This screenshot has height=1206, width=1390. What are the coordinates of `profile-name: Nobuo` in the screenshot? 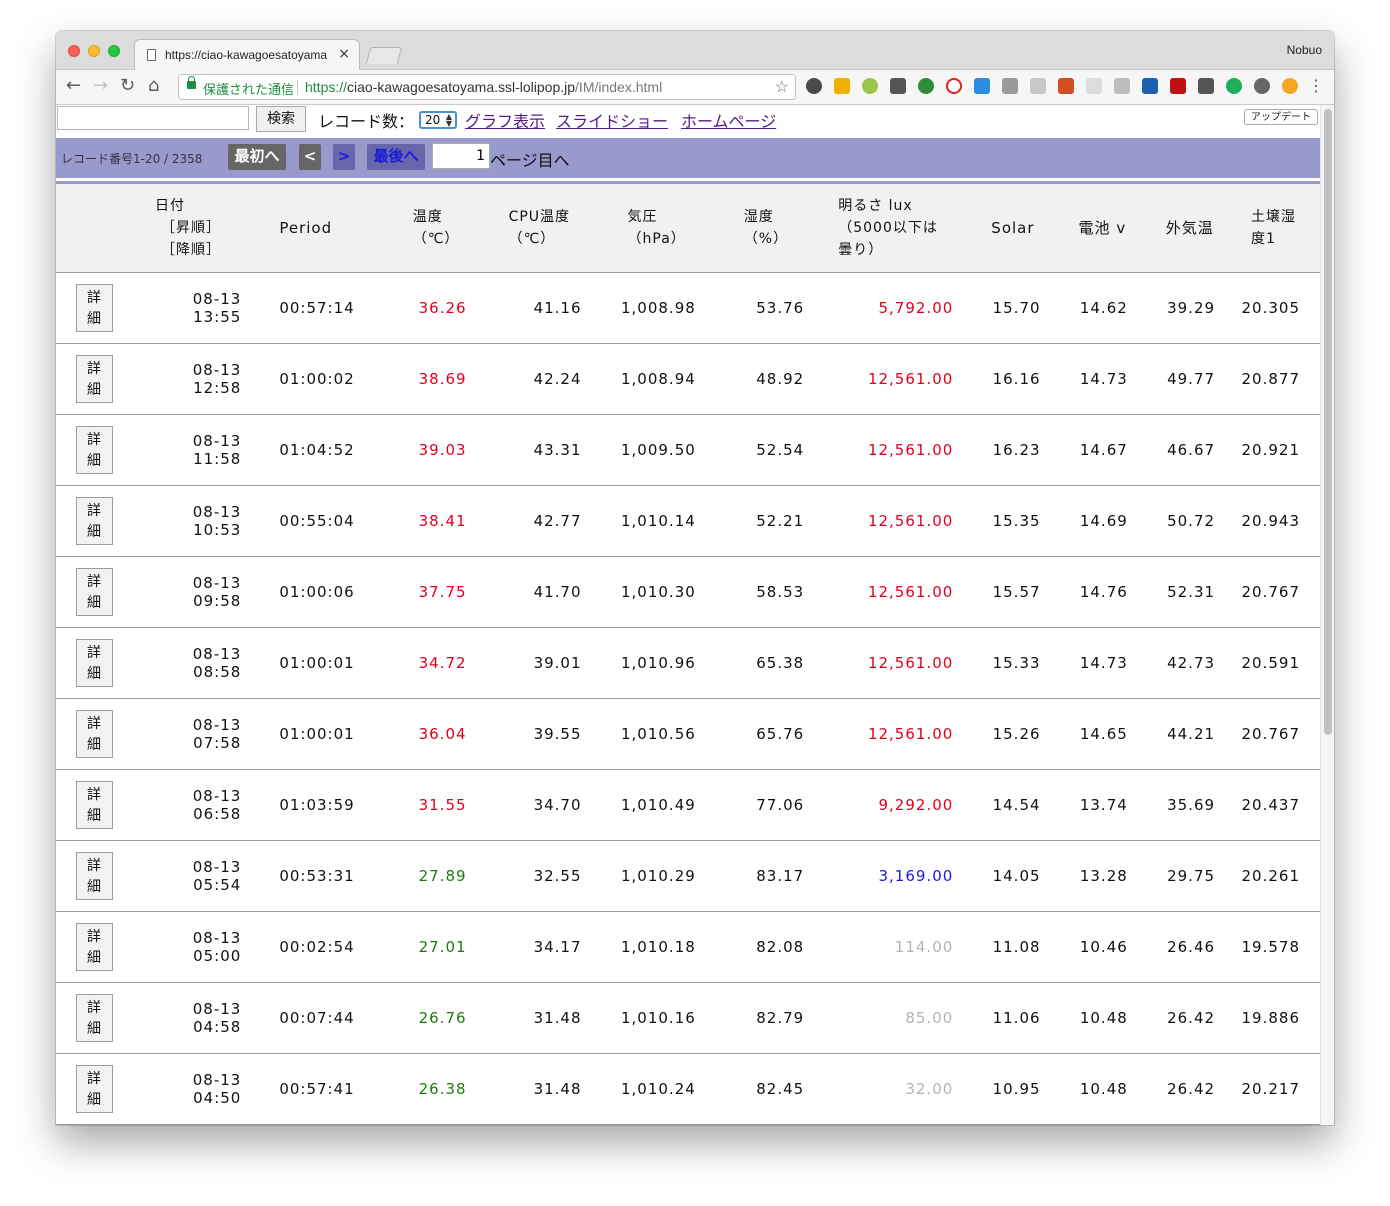 It's located at (1304, 50).